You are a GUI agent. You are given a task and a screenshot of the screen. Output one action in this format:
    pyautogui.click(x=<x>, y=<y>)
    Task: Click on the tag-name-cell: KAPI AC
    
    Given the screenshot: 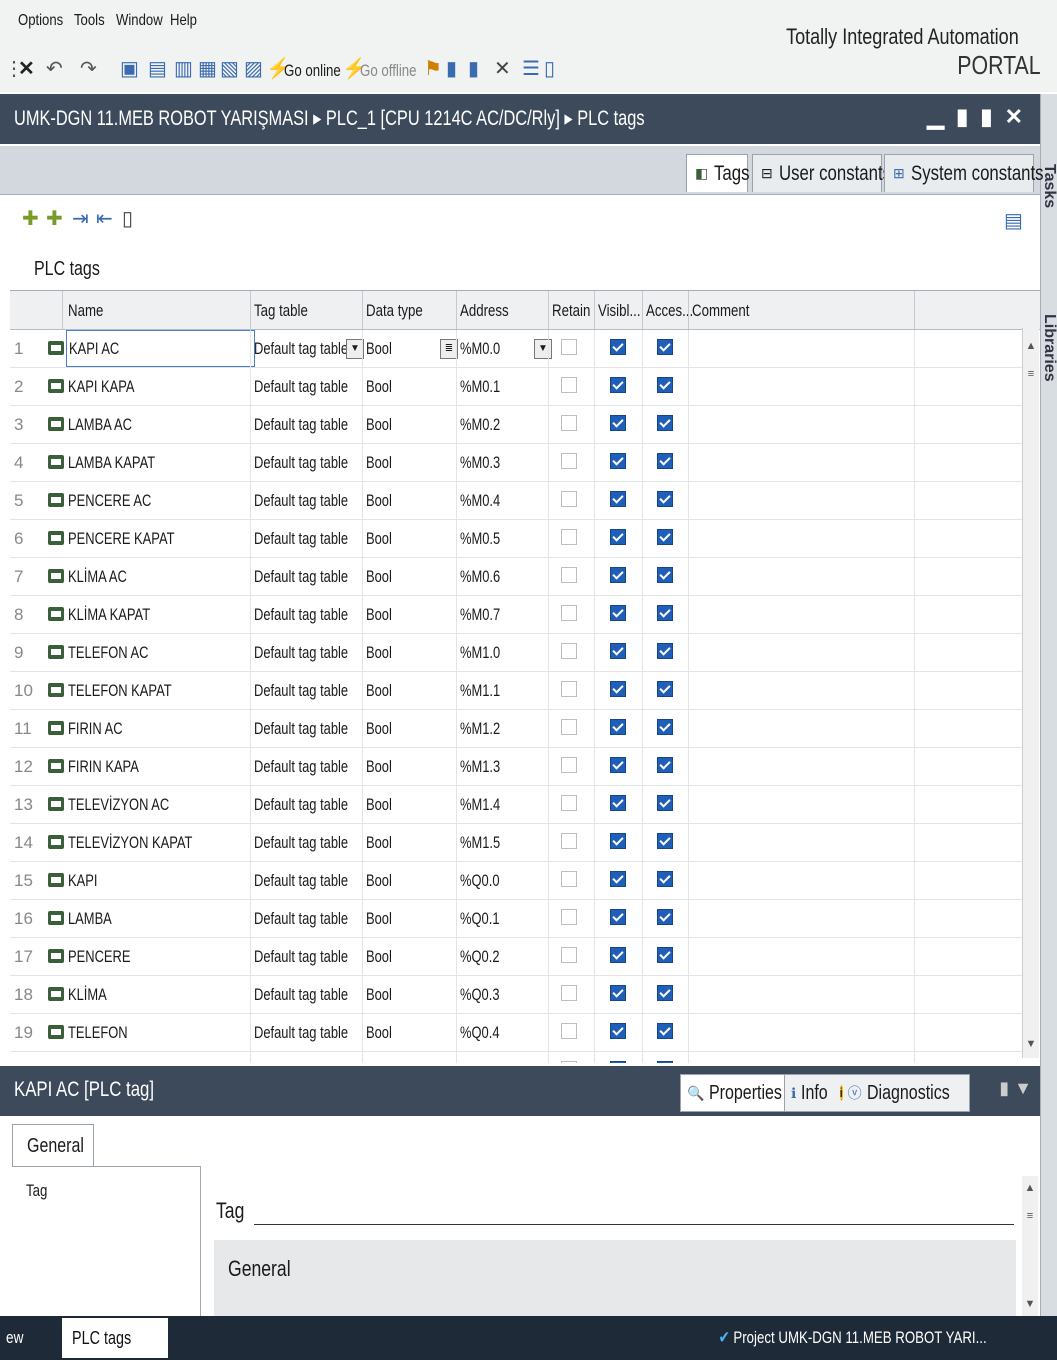 What is the action you would take?
    pyautogui.click(x=160, y=348)
    